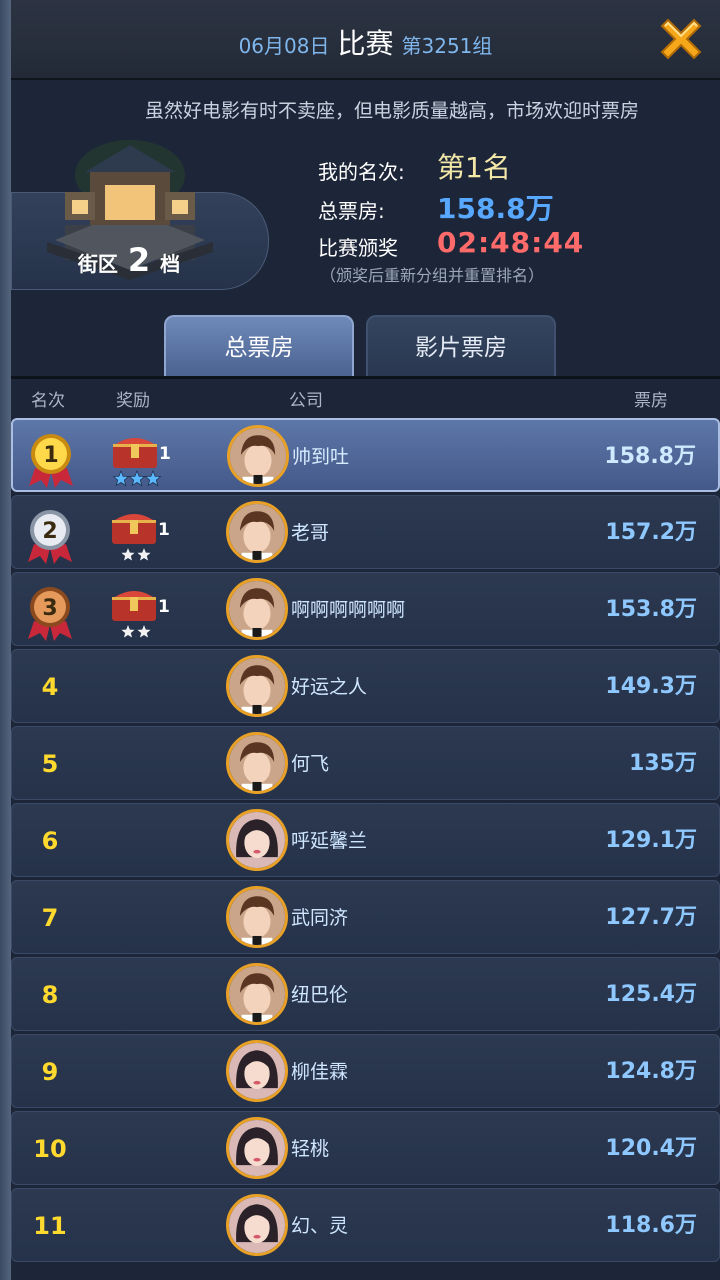  Describe the element at coordinates (50, 995) in the screenshot. I see `rank-number: 8` at that location.